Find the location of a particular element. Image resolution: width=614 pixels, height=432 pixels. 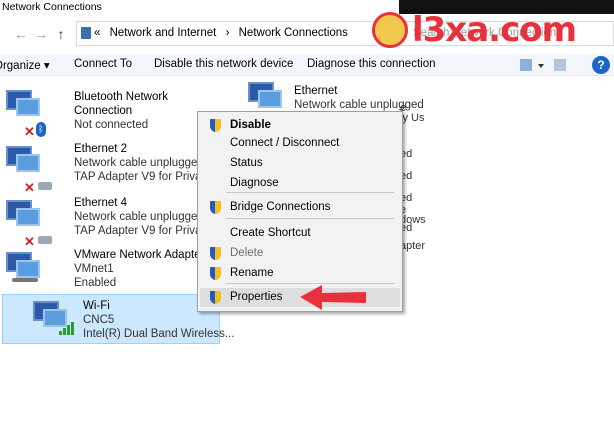

menu-item-create-shortcut: Create Shortcut is located at coordinates (300, 233).